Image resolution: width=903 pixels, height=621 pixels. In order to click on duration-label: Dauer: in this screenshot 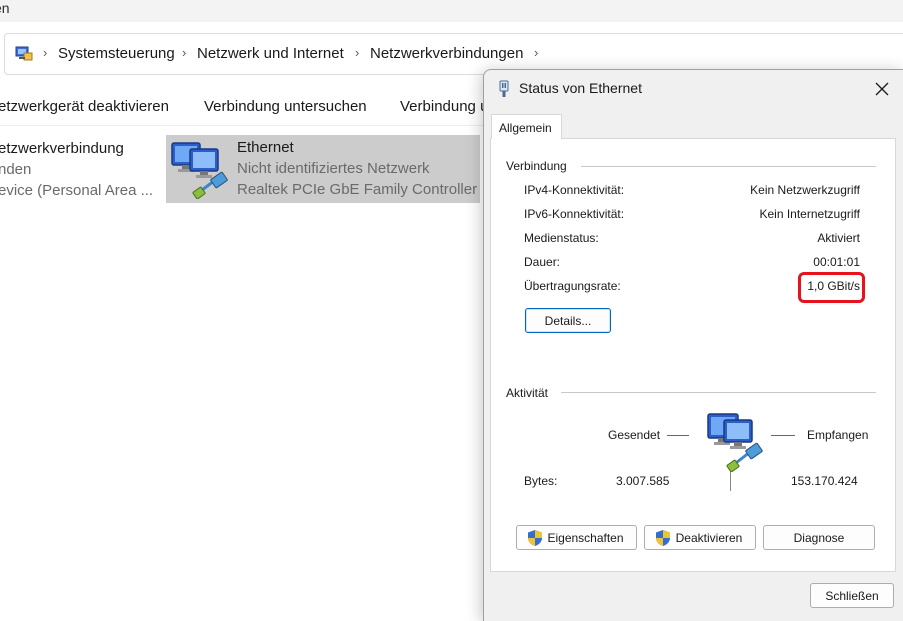, I will do `click(542, 262)`.